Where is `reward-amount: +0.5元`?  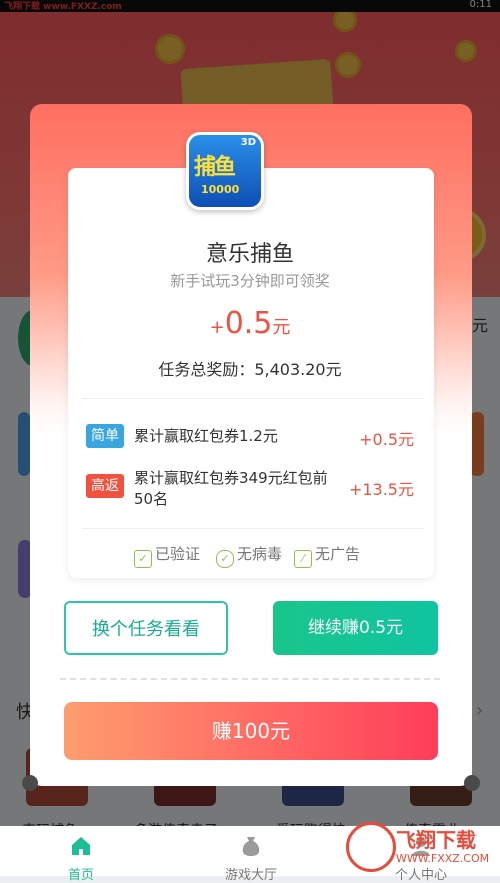
reward-amount: +0.5元 is located at coordinates (250, 323).